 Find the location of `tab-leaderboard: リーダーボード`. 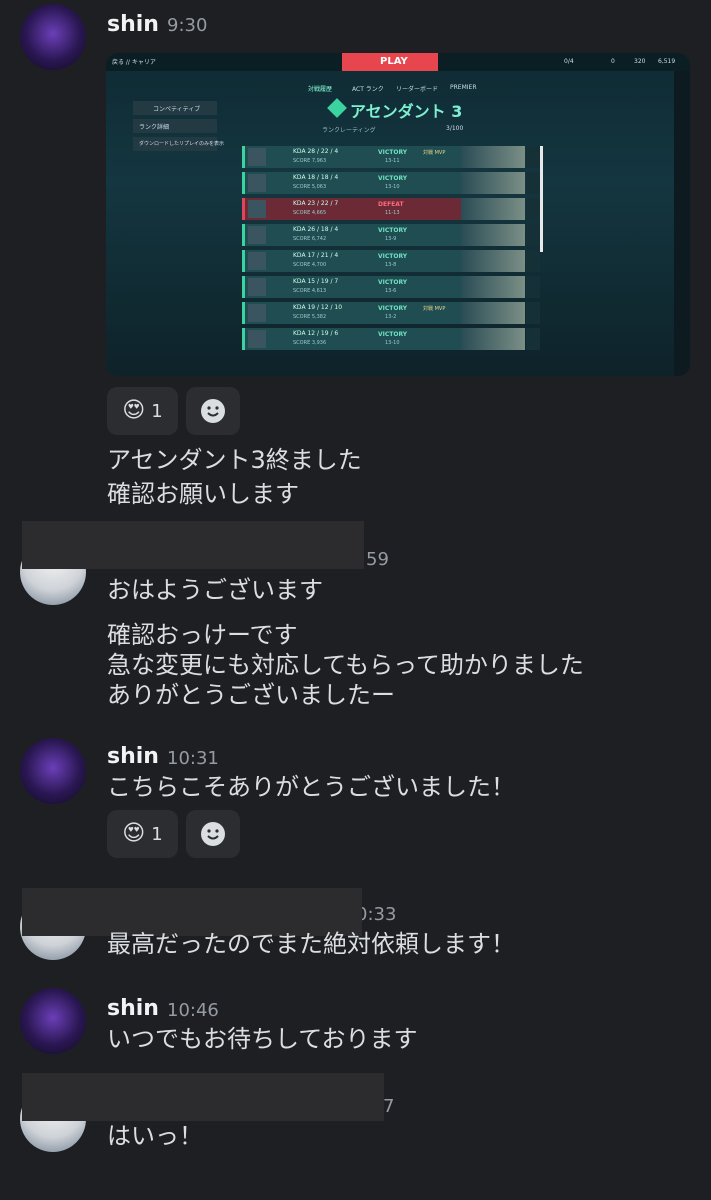

tab-leaderboard: リーダーボード is located at coordinates (417, 89).